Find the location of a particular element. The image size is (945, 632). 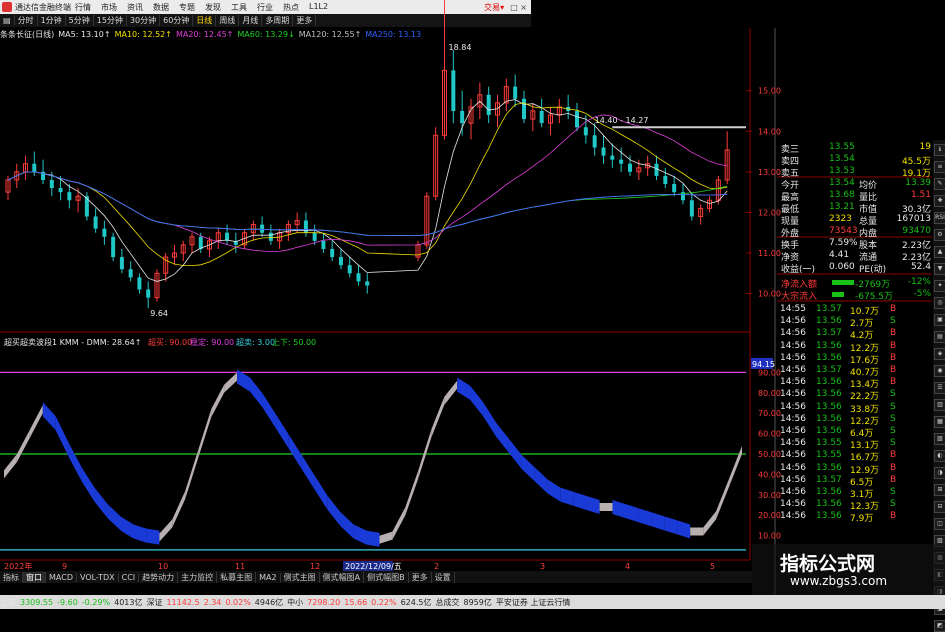

tick-row: 14:56 13.55 13.1万 S is located at coordinates (839, 445).